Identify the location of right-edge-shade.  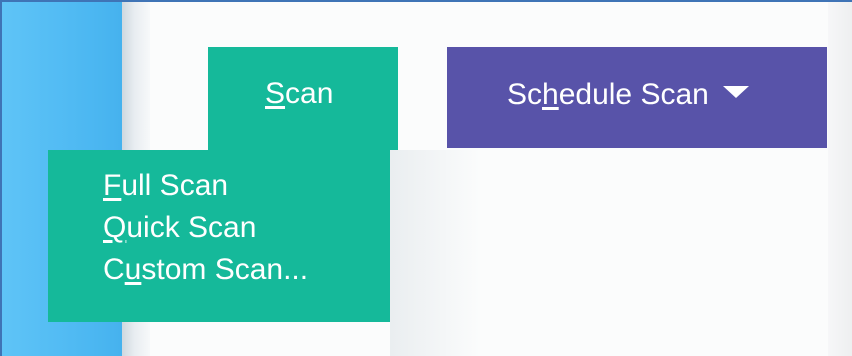
(840, 179).